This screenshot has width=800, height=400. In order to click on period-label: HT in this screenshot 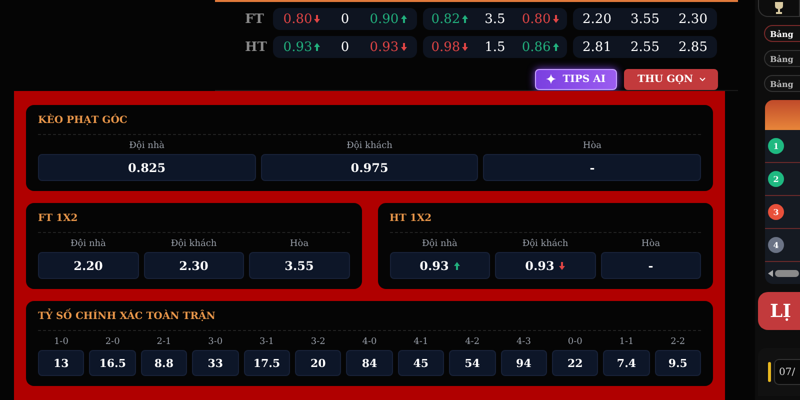, I will do `click(256, 47)`.